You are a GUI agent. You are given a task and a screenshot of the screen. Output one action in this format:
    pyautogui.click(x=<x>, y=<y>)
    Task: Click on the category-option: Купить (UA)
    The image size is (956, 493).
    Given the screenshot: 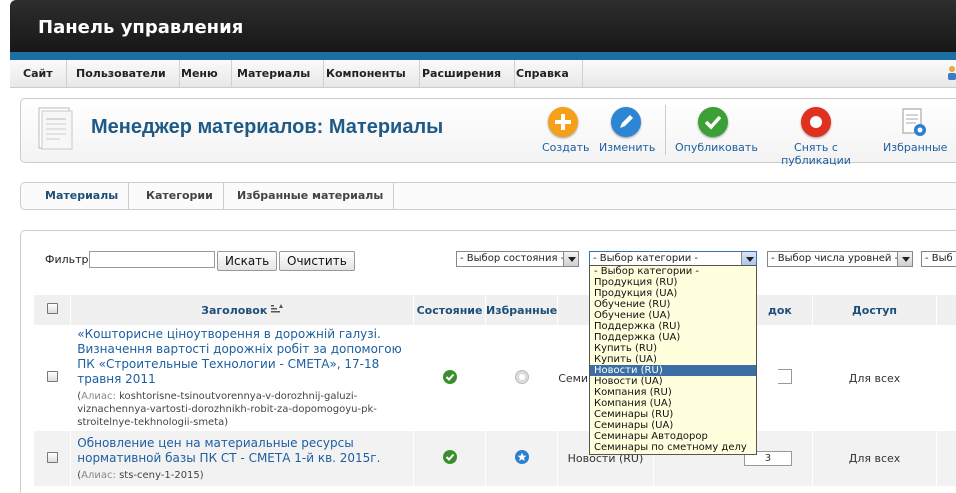 What is the action you would take?
    pyautogui.click(x=673, y=359)
    